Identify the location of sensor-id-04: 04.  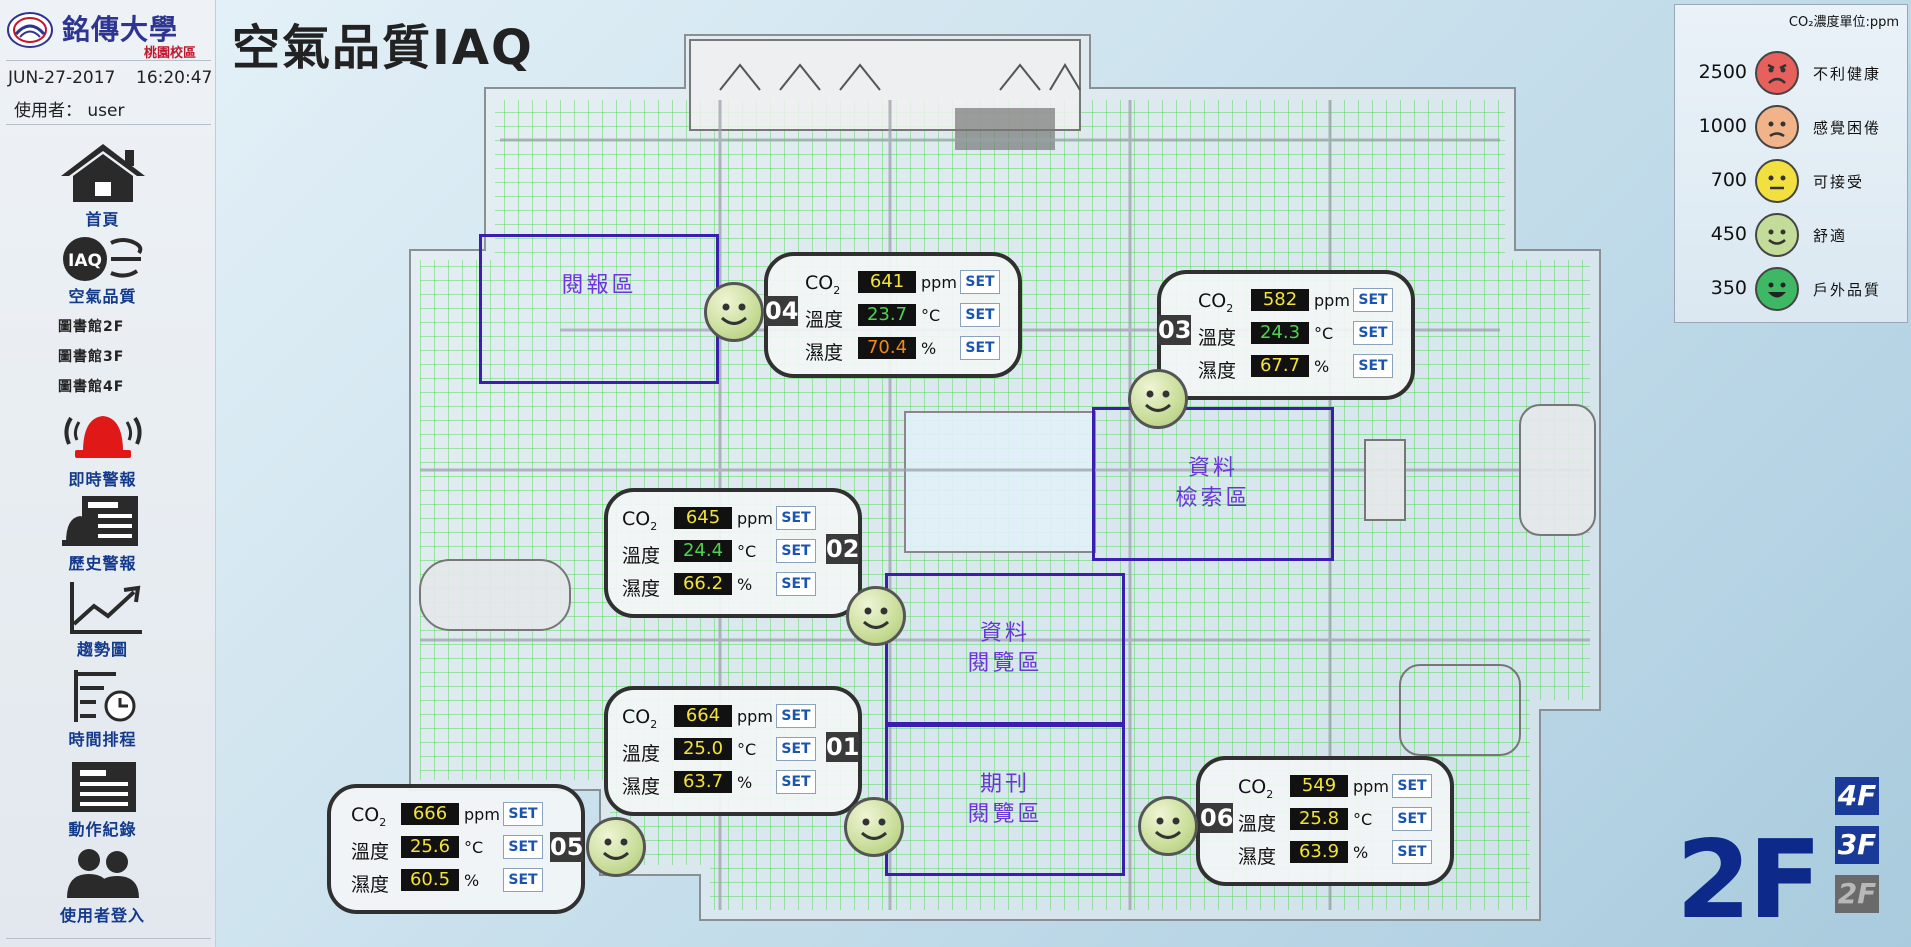
(782, 311).